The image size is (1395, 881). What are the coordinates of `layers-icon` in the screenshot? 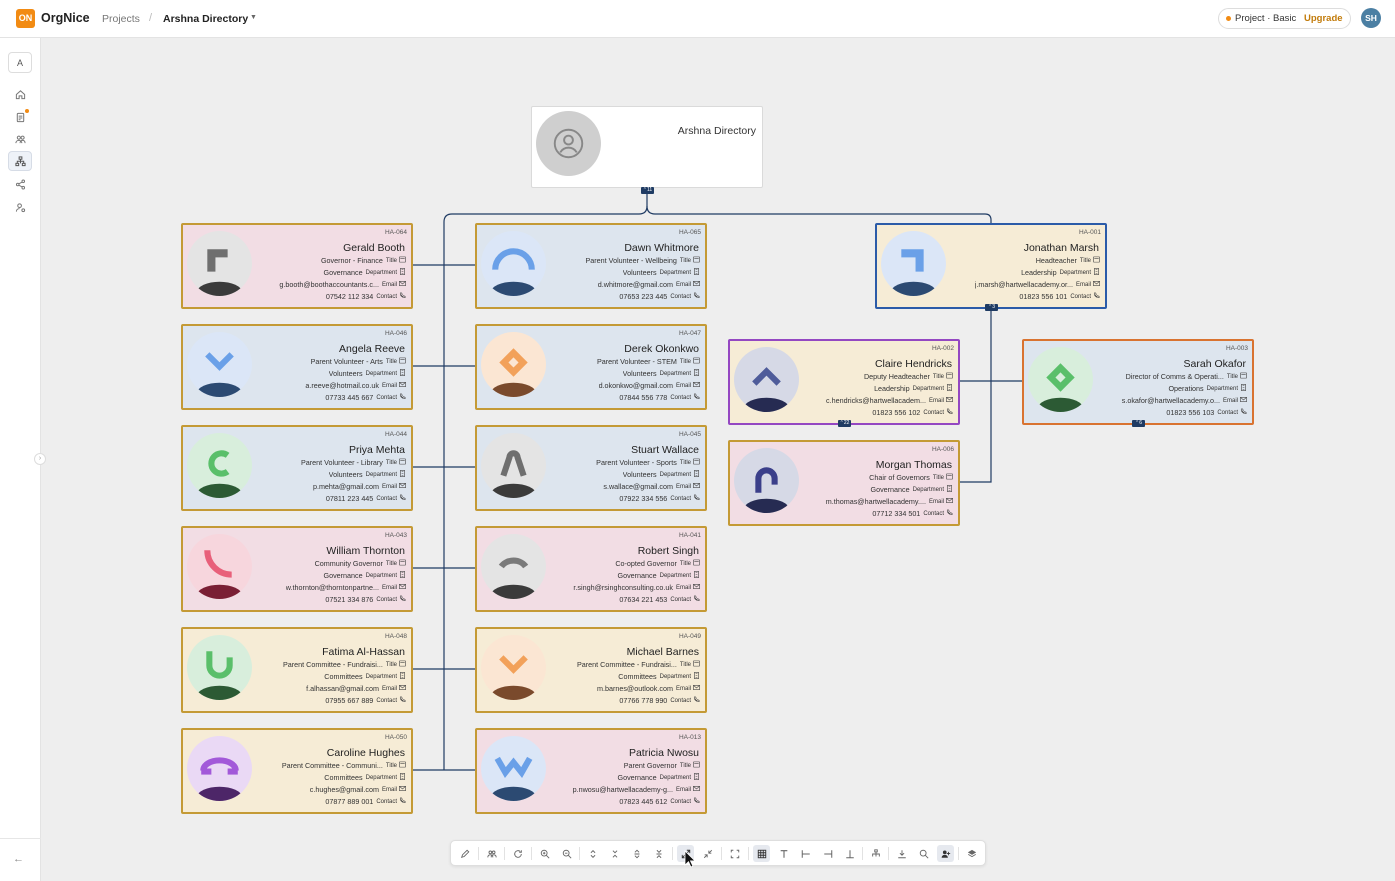 It's located at (971, 853).